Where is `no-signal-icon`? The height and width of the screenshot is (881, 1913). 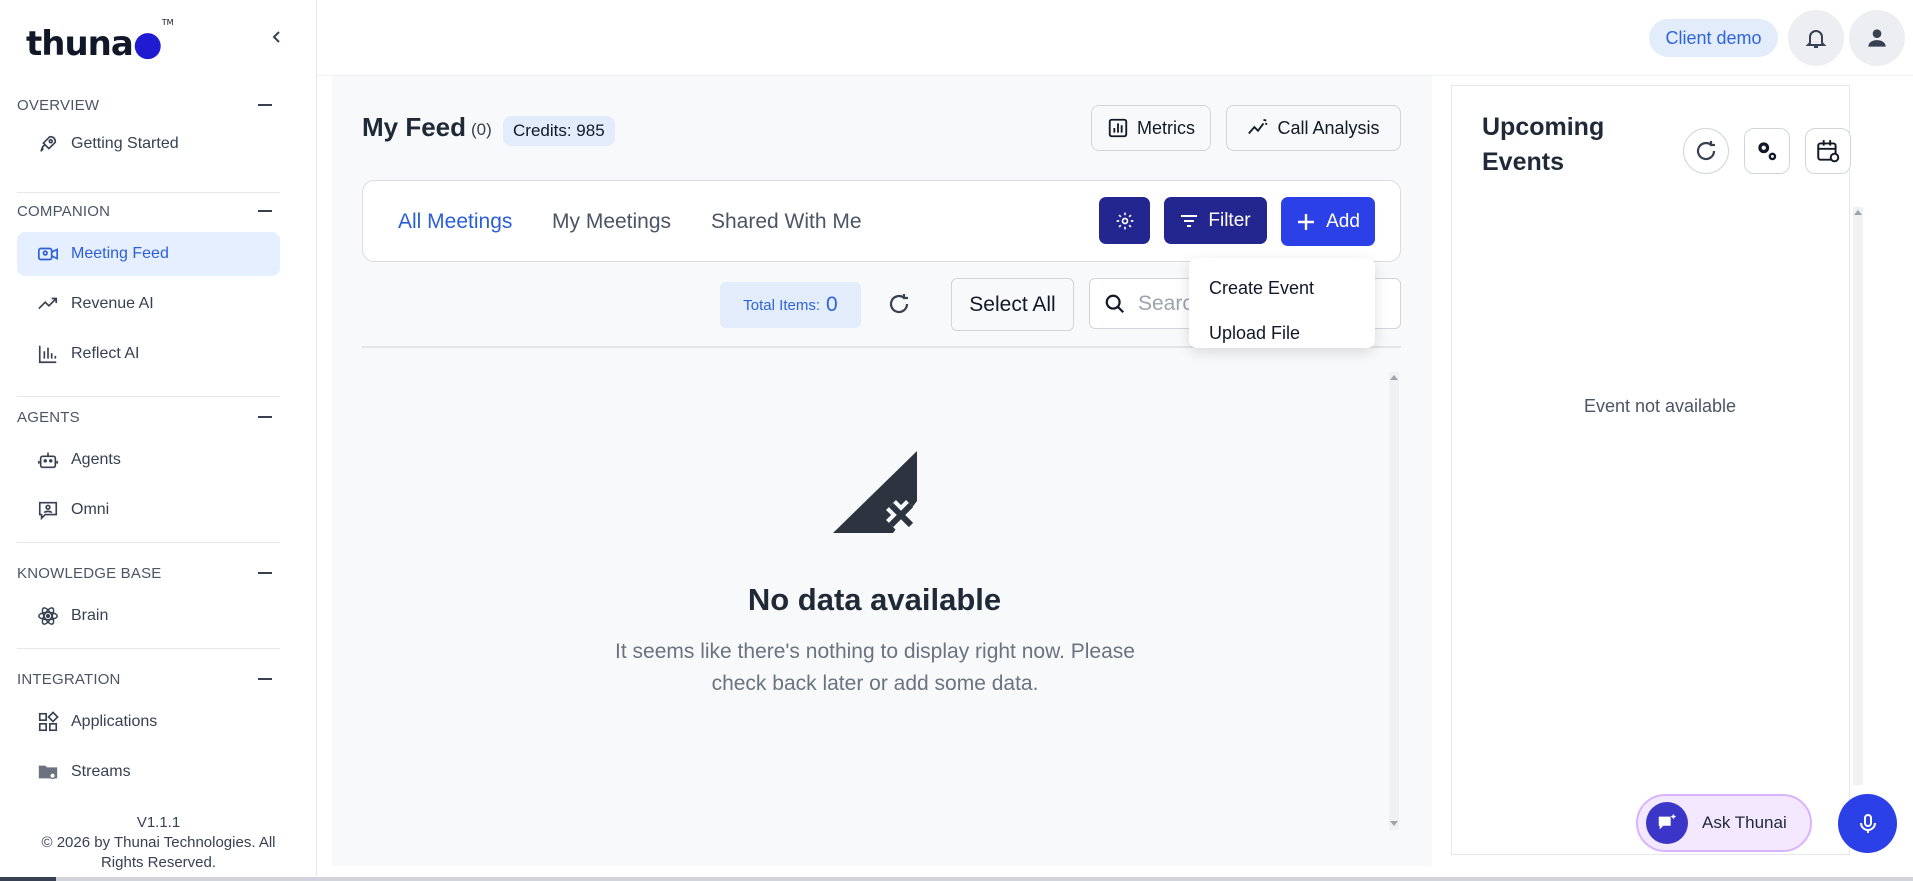 no-signal-icon is located at coordinates (875, 492).